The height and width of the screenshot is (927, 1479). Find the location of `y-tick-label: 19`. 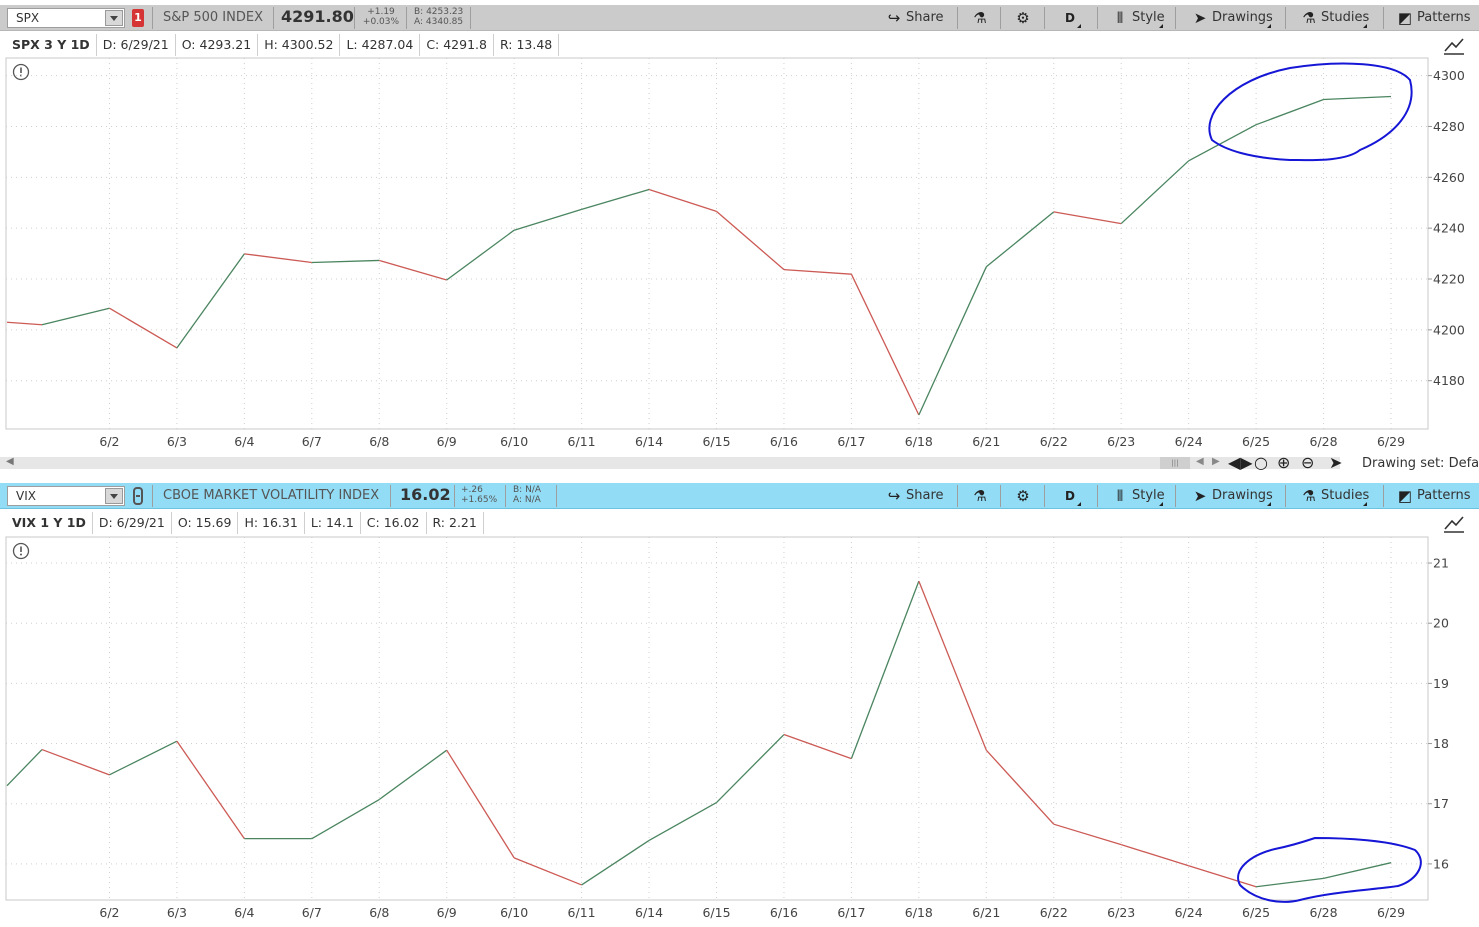

y-tick-label: 19 is located at coordinates (1441, 683).